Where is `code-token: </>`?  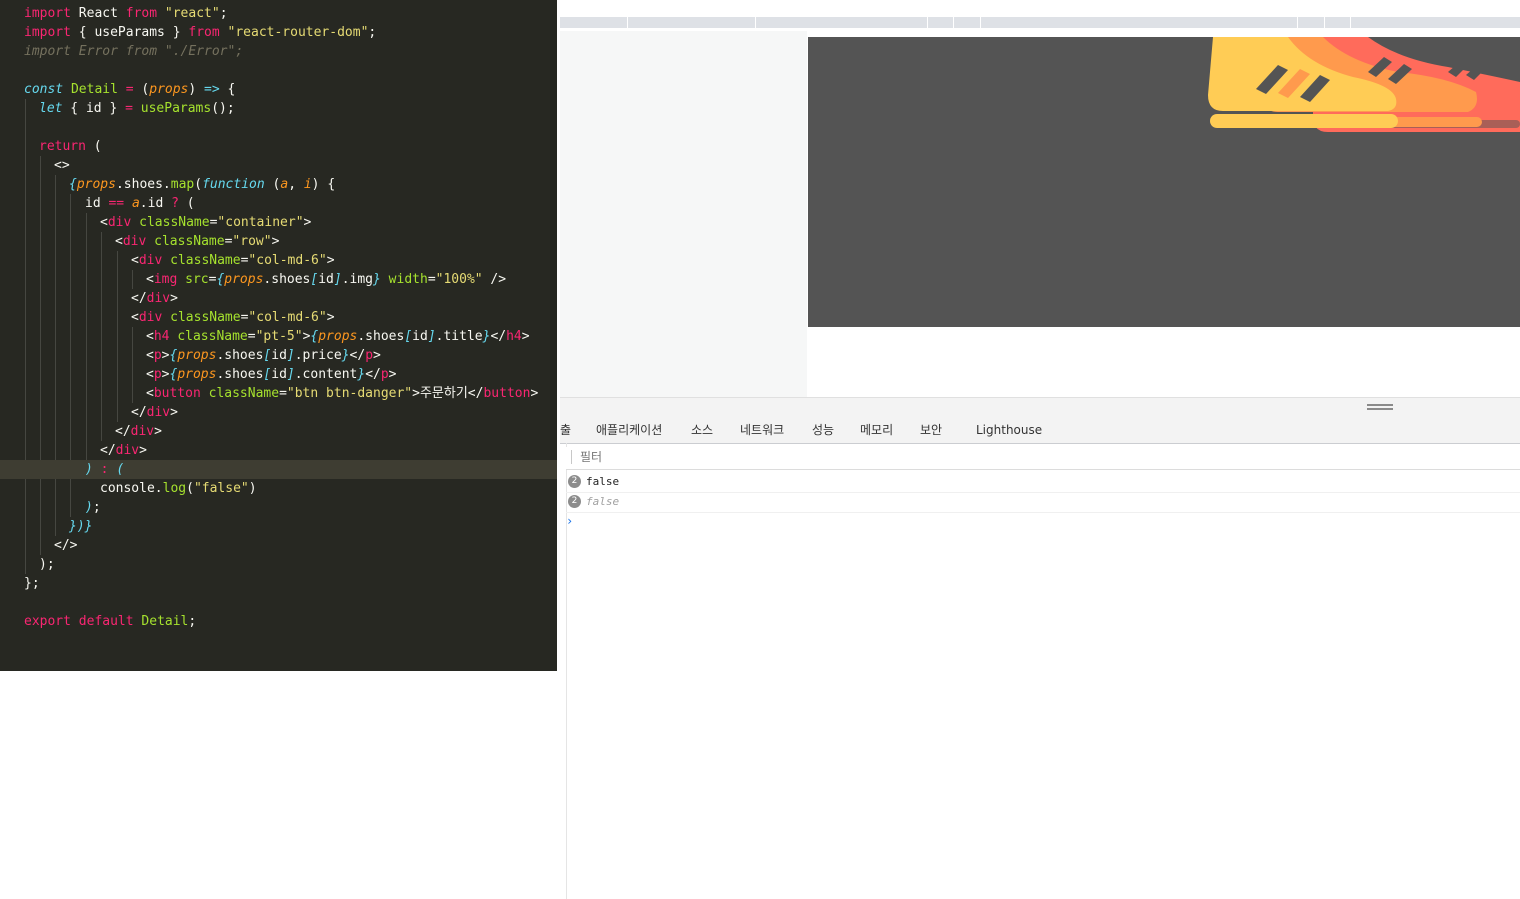
code-token: </> is located at coordinates (66, 545).